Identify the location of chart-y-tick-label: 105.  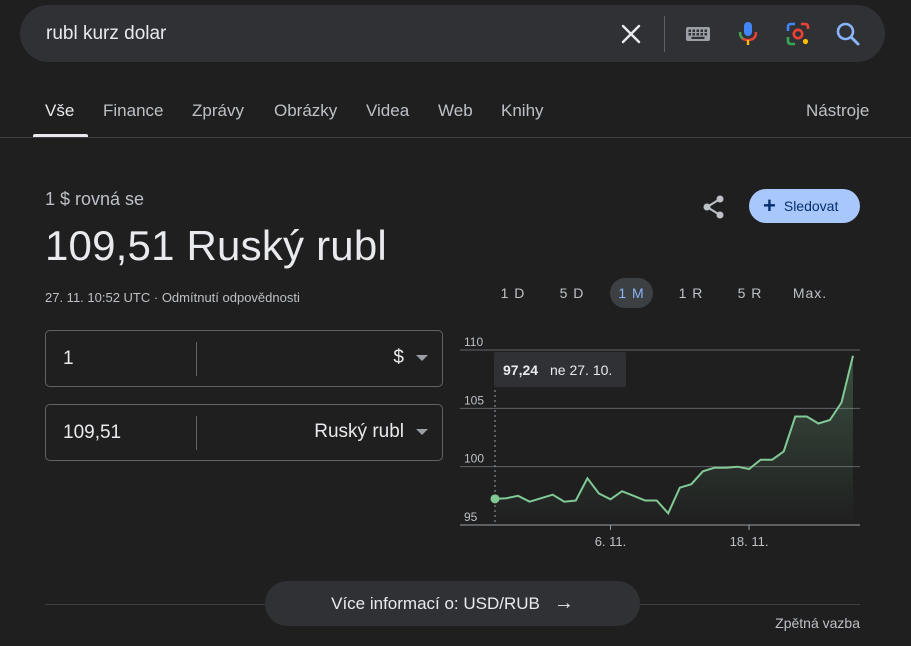
(474, 400).